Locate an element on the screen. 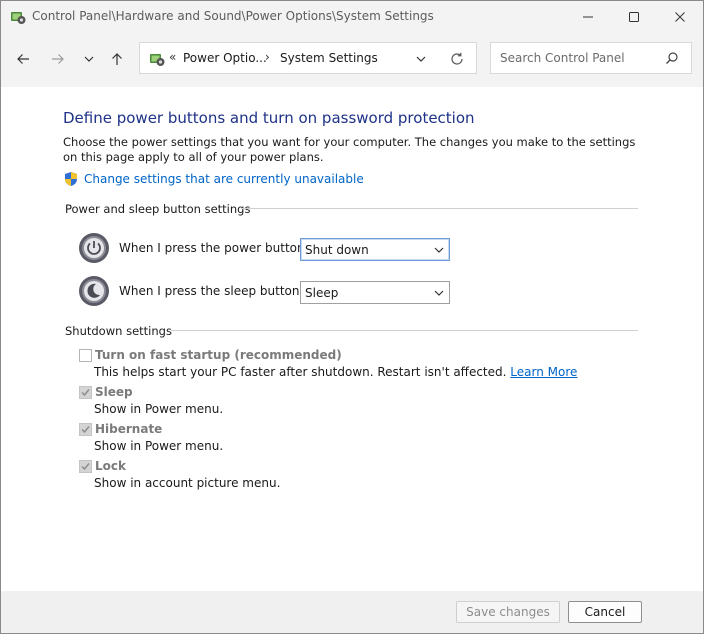 The width and height of the screenshot is (704, 634). arrow-left-icon is located at coordinates (23, 59).